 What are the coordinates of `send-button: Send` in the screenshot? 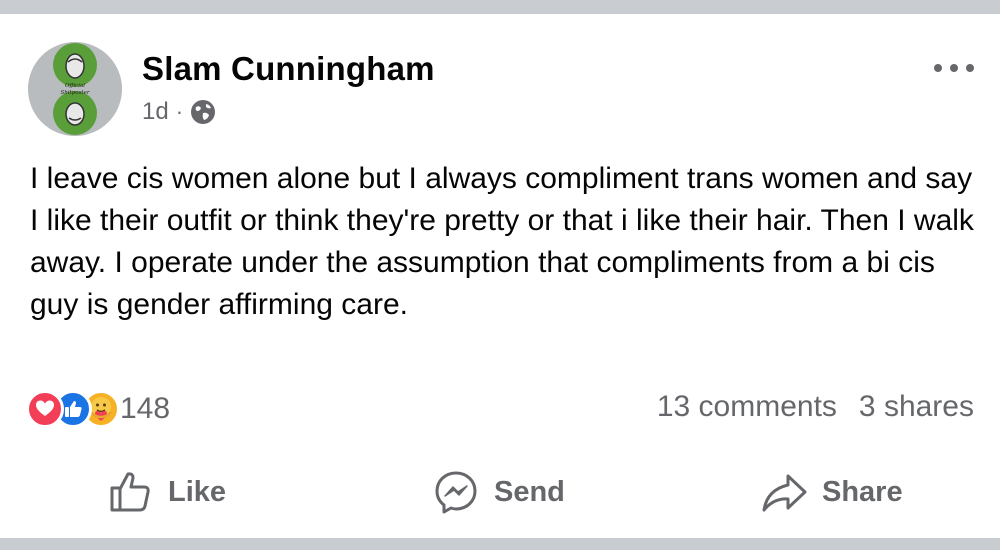 It's located at (498, 492).